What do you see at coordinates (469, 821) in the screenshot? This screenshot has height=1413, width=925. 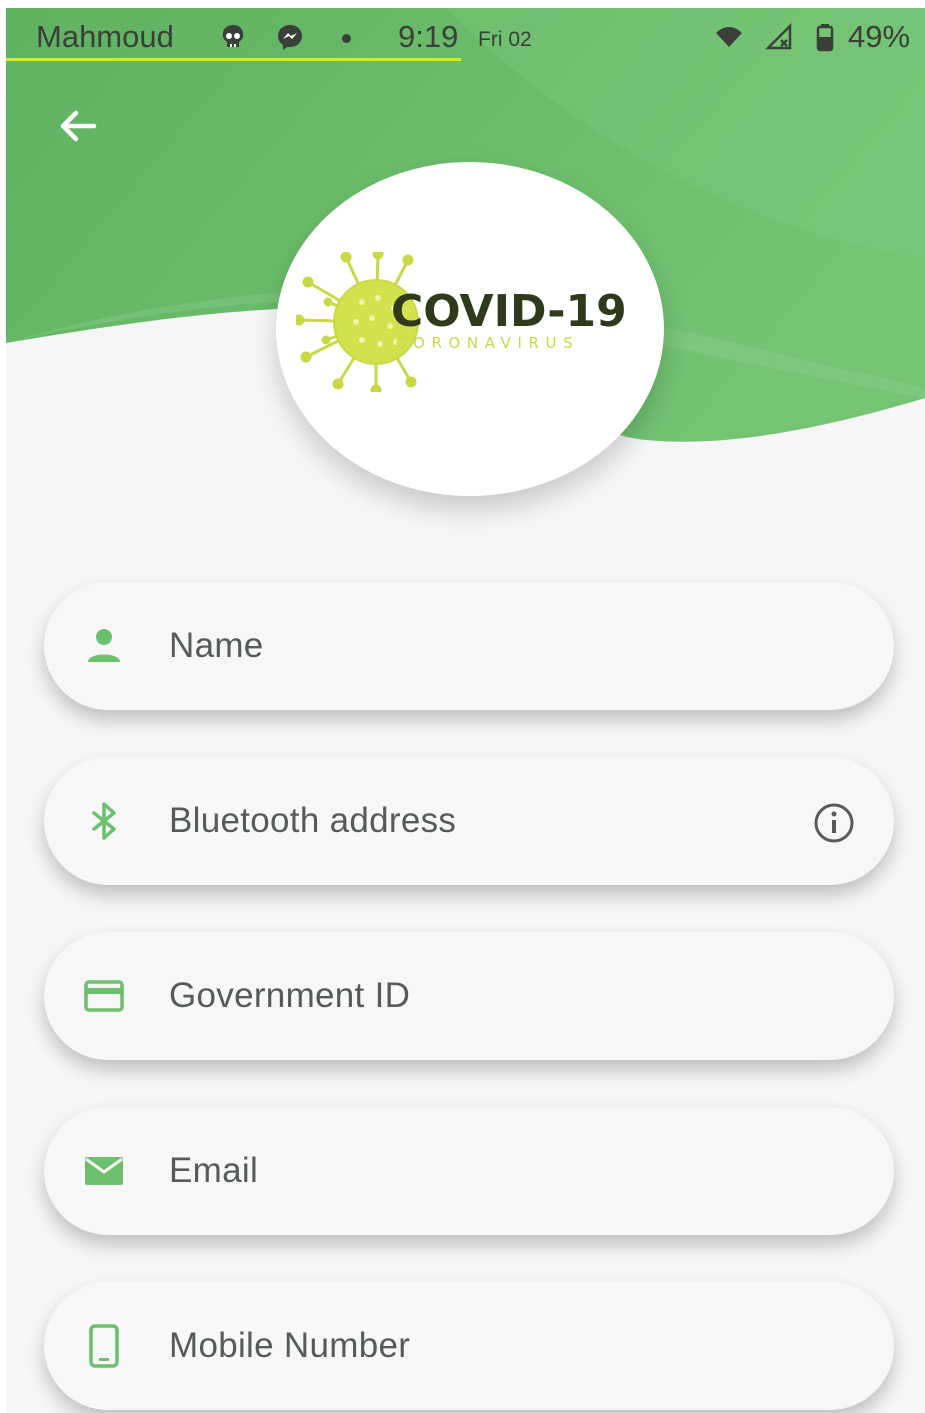 I see `bluetooth-address-field: Bluetooth address` at bounding box center [469, 821].